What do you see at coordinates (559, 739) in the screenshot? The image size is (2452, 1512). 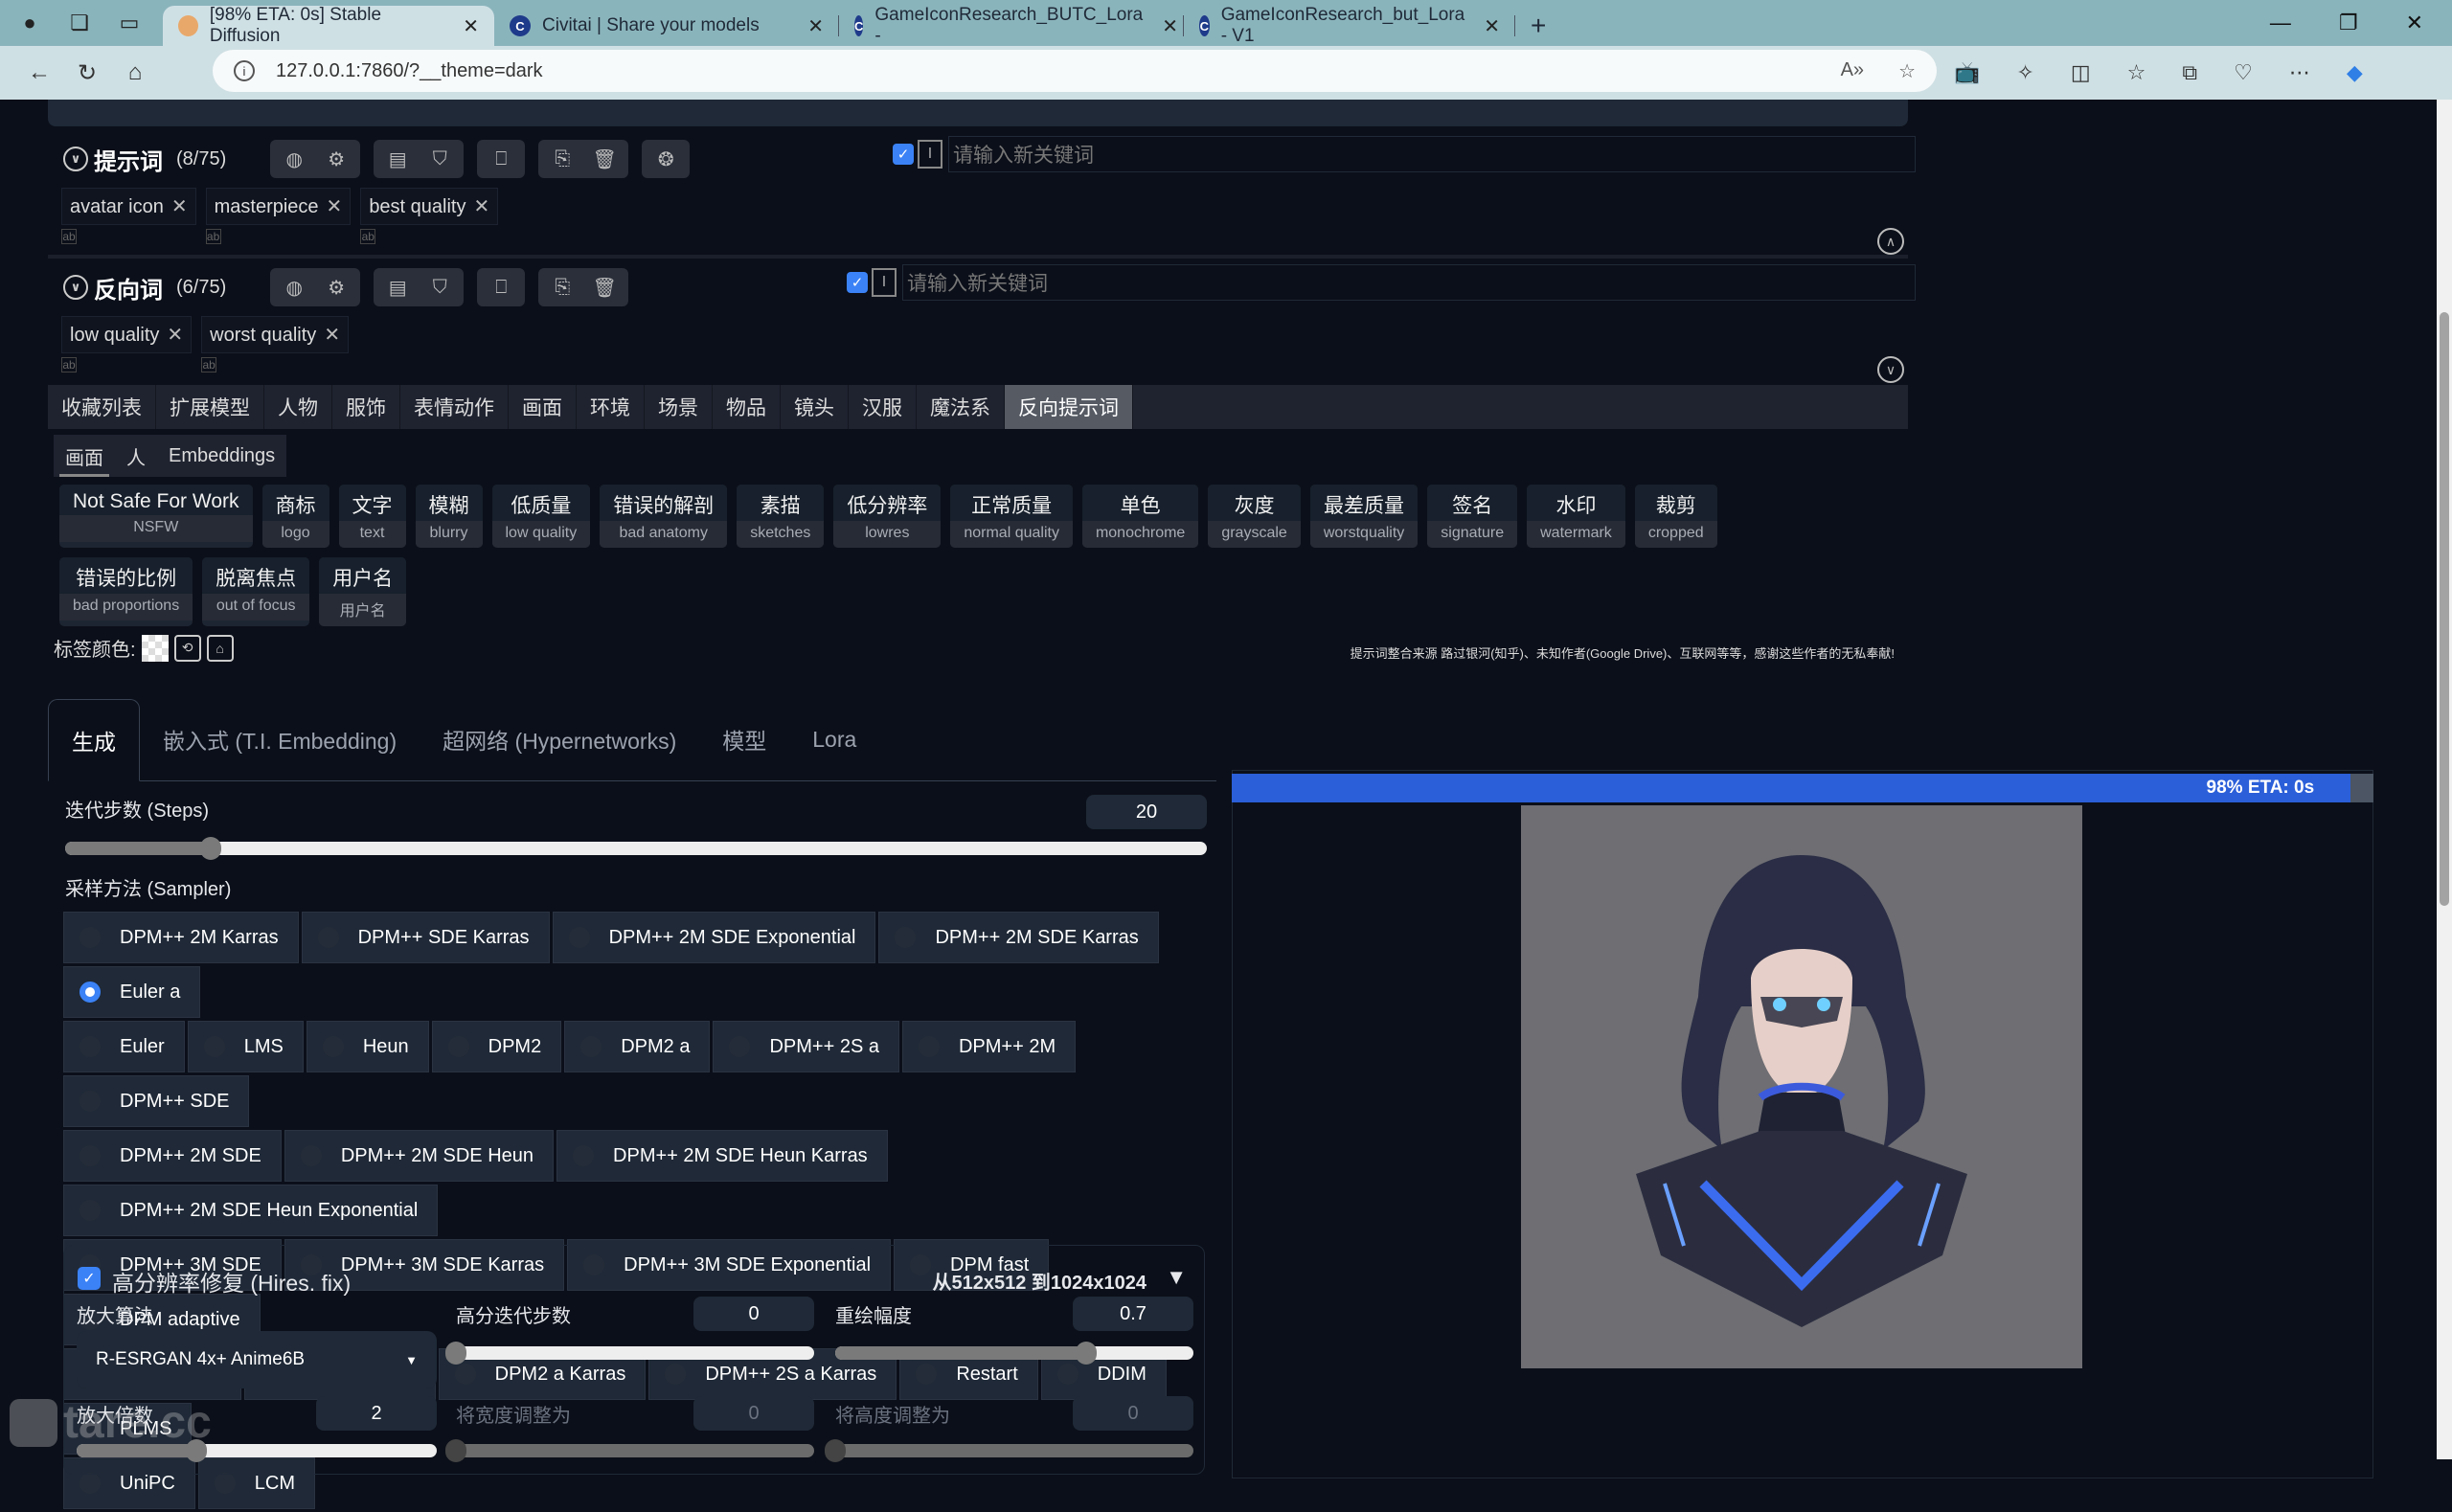 I see `main-tab: 超网络 (Hypernetworks)` at bounding box center [559, 739].